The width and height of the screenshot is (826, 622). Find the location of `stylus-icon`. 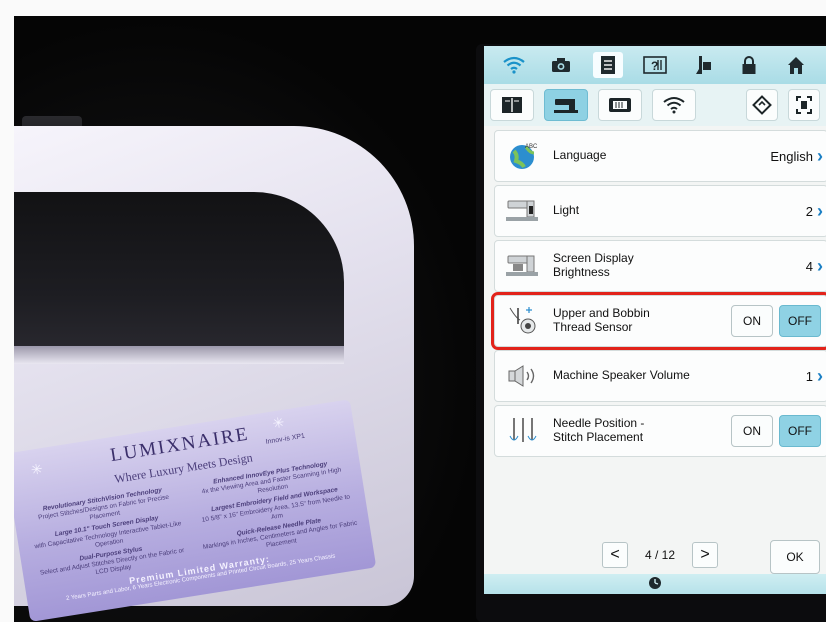

stylus-icon is located at coordinates (702, 65).